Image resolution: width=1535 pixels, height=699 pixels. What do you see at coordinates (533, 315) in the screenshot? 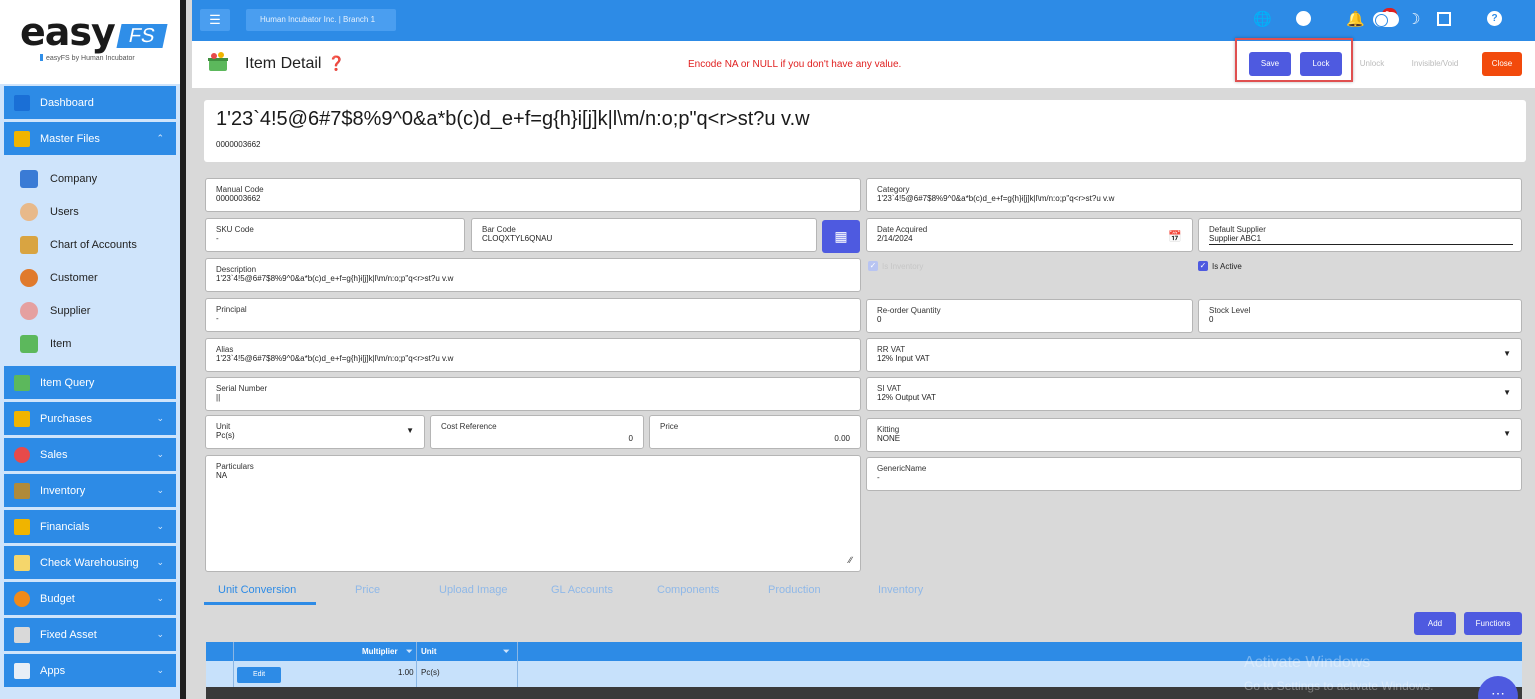
I see `principal-field: Principal -` at bounding box center [533, 315].